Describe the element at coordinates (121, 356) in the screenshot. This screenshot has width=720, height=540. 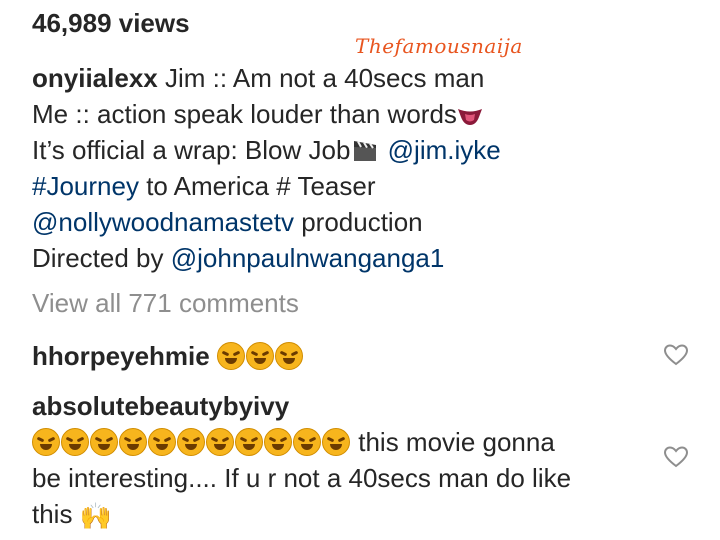
I see `comment-username: hhorpeyehmie` at that location.